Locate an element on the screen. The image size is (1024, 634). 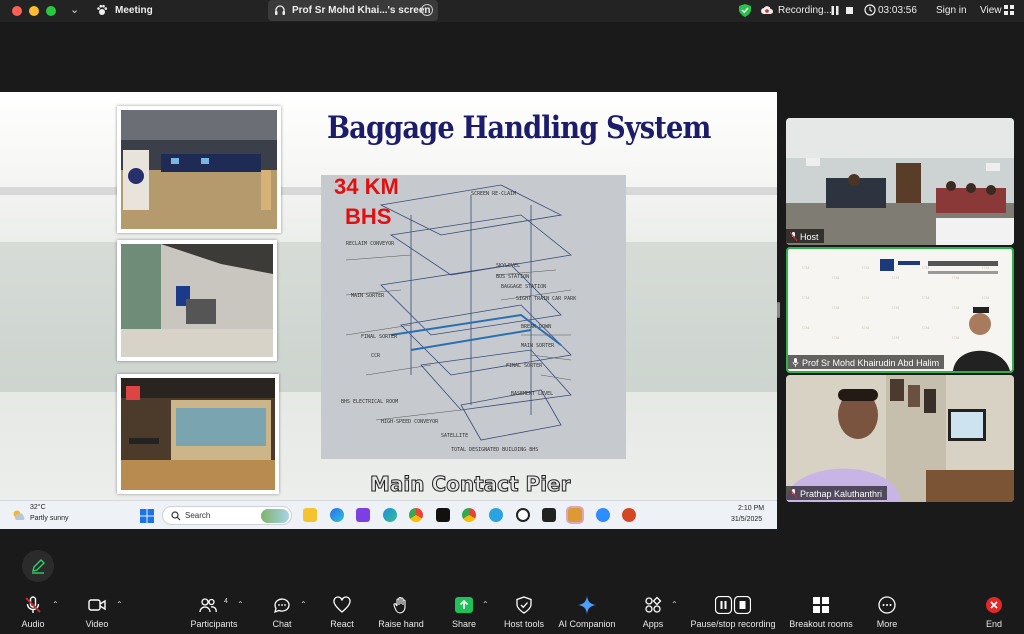
video-button: Video is located at coordinates (97, 612).